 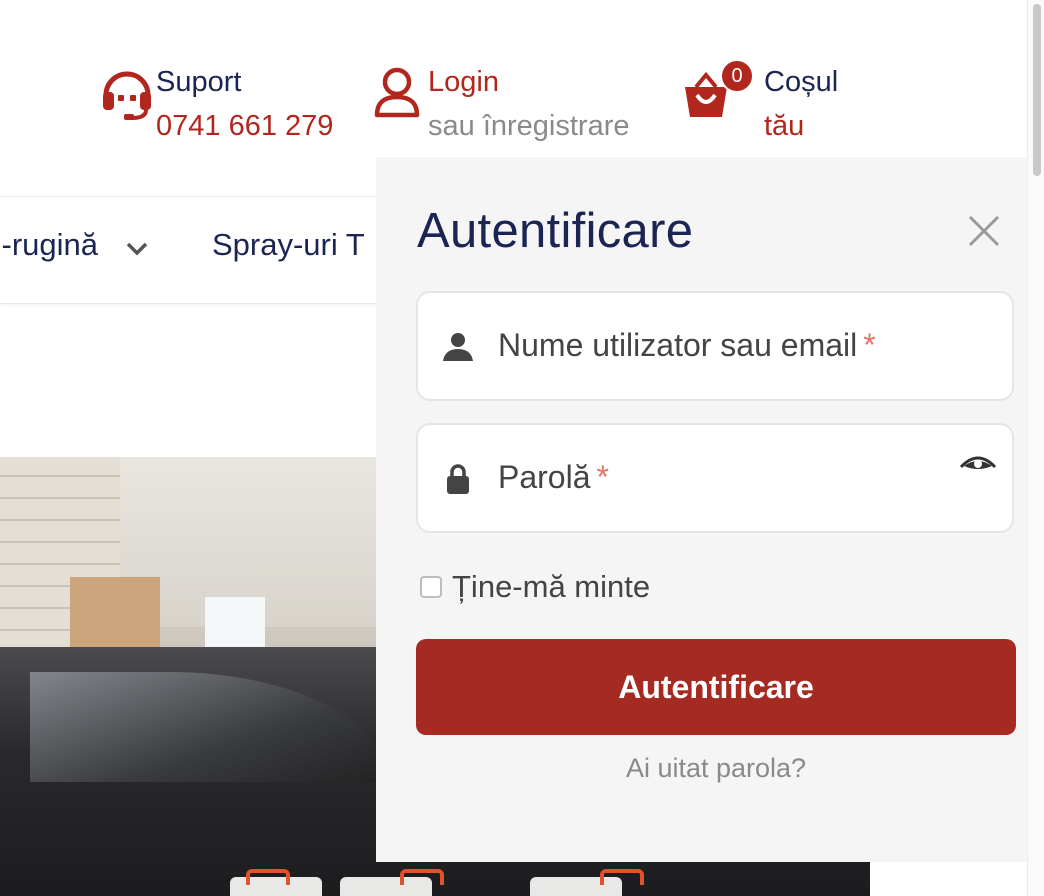 I want to click on user-icon, so click(x=400, y=93).